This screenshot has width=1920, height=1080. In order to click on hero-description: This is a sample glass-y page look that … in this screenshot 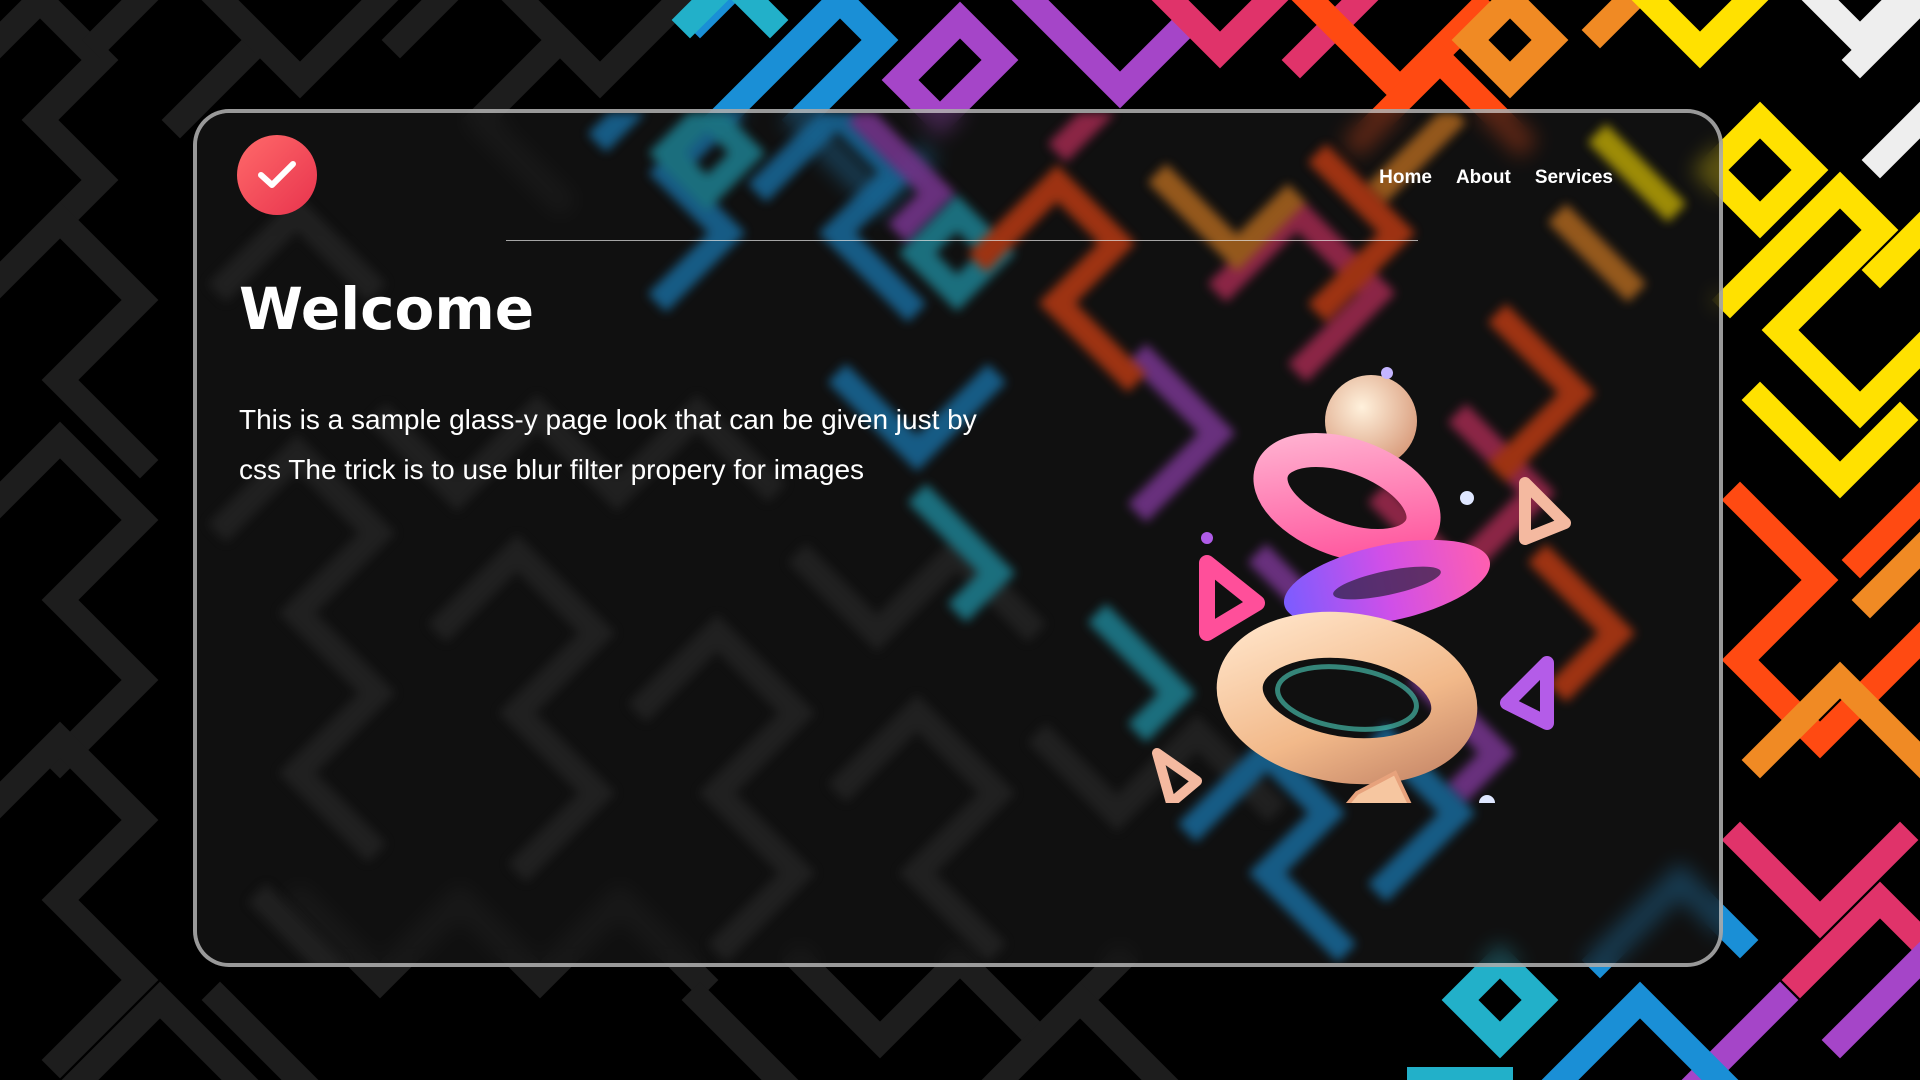, I will do `click(608, 444)`.